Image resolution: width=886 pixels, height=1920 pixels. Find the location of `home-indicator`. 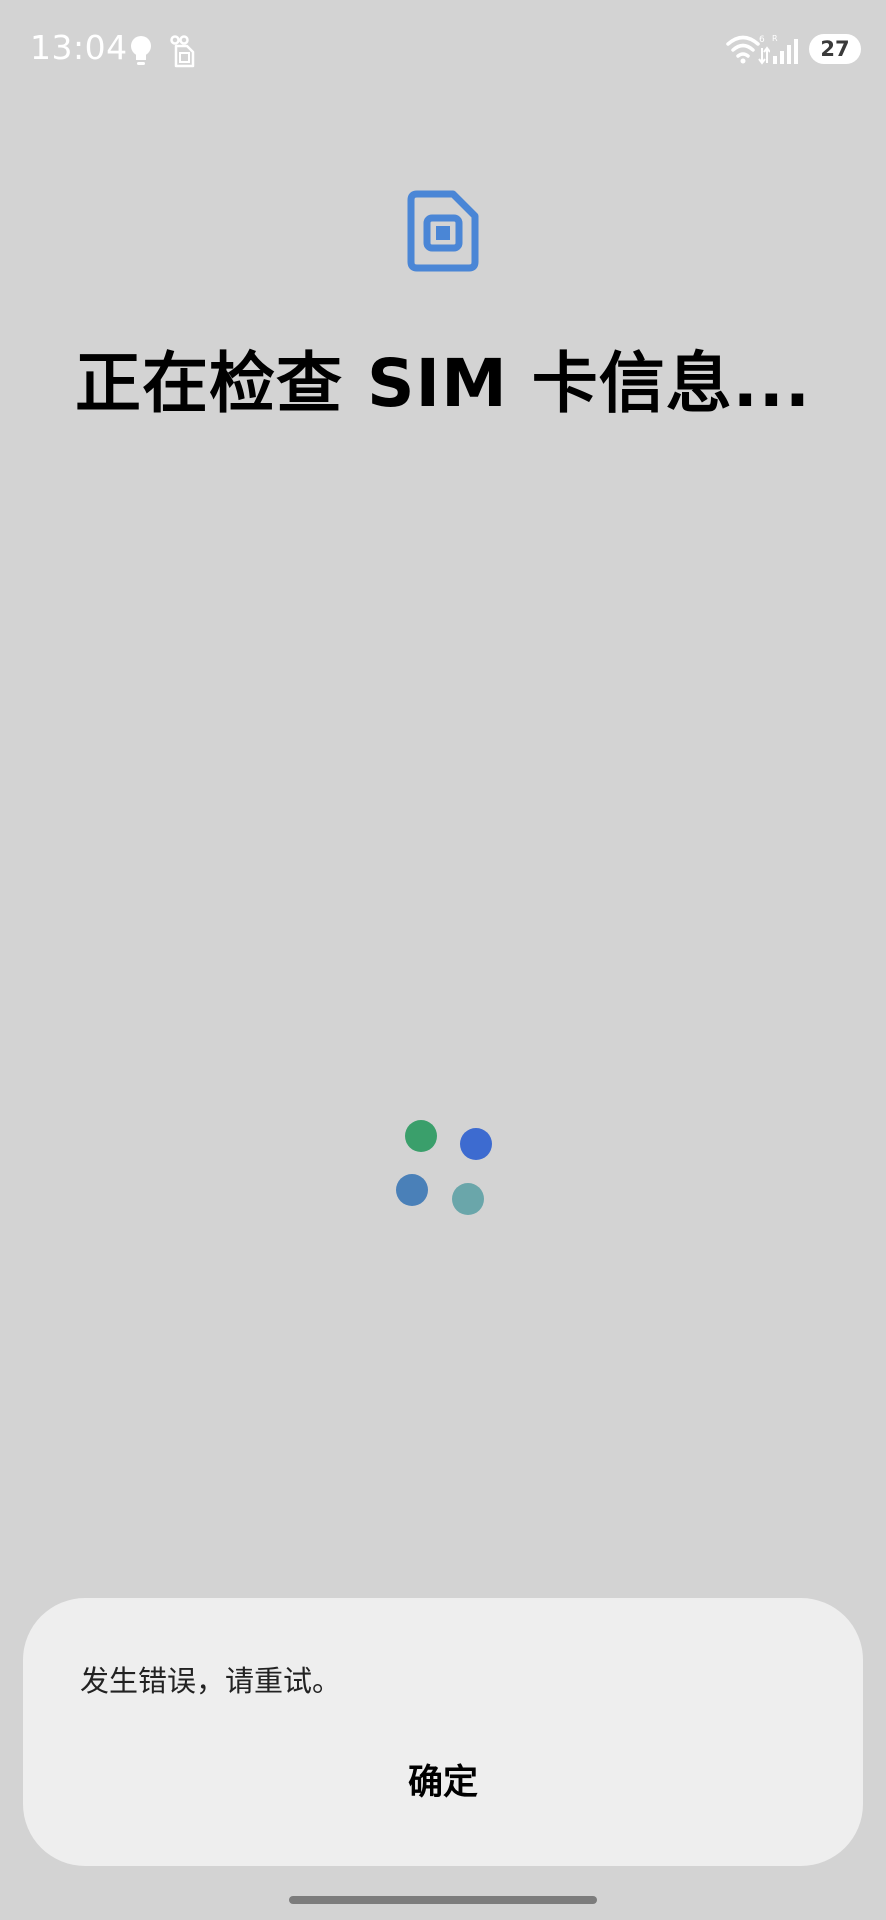

home-indicator is located at coordinates (443, 1900).